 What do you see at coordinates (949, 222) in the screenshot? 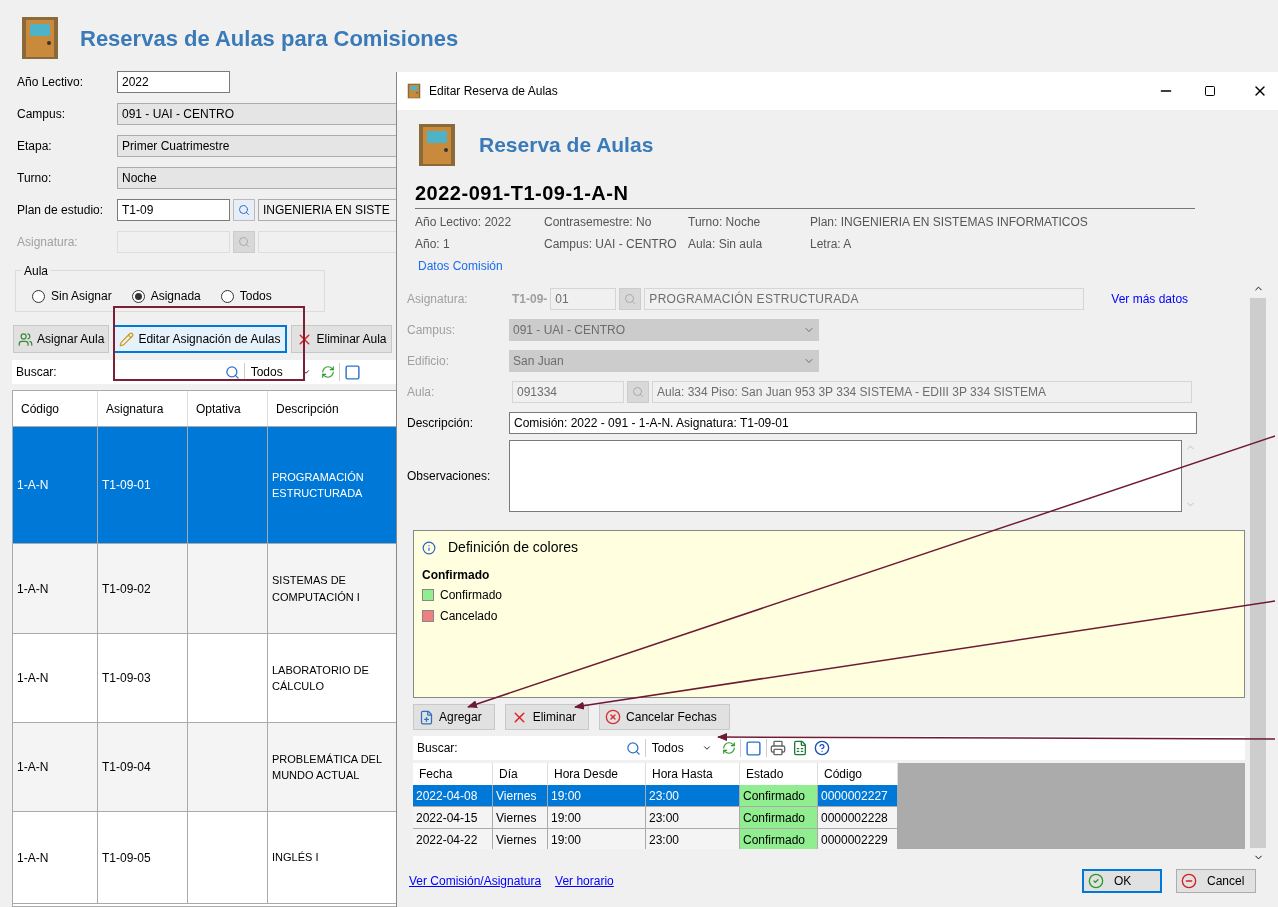
I see `info-text: Plan: INGENIERIA EN SISTEMAS INFORMATICOS` at bounding box center [949, 222].